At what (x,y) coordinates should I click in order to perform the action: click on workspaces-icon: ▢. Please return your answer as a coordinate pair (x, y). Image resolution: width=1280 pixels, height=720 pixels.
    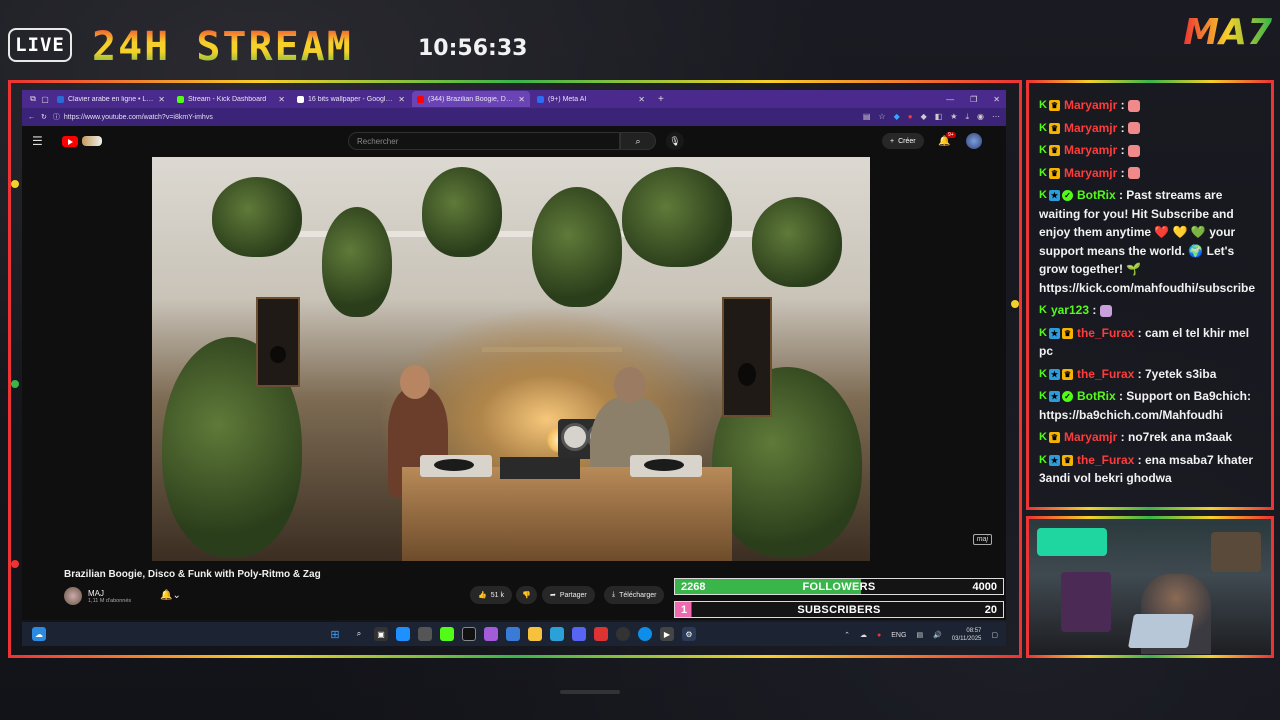
    Looking at the image, I should click on (45, 99).